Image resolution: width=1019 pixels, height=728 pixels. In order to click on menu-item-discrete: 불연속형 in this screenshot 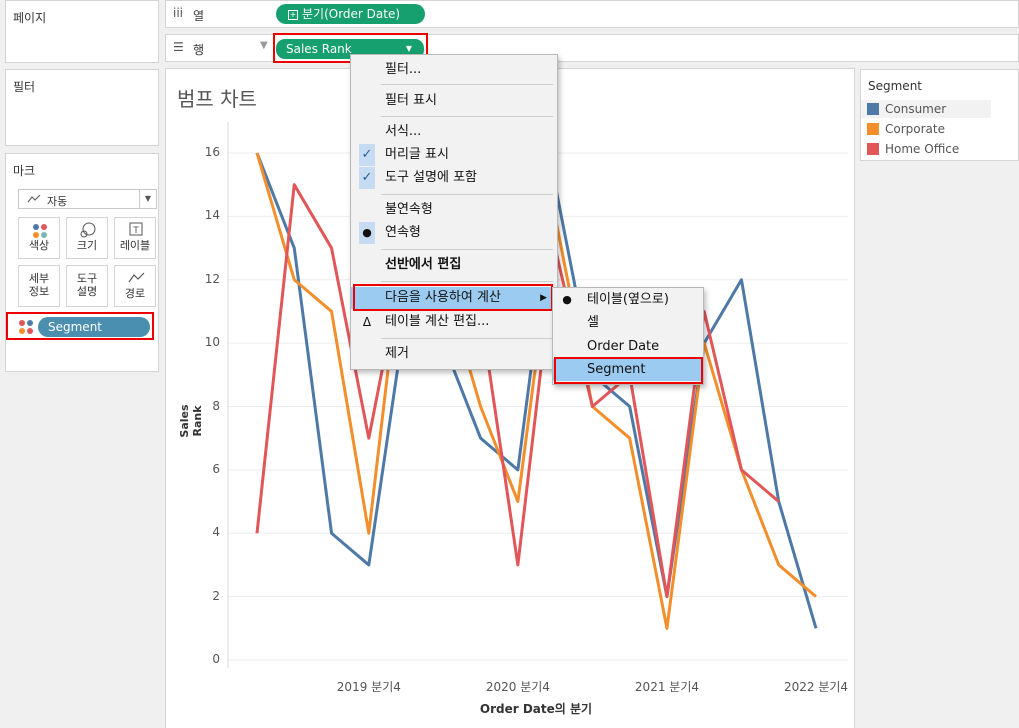, I will do `click(454, 210)`.